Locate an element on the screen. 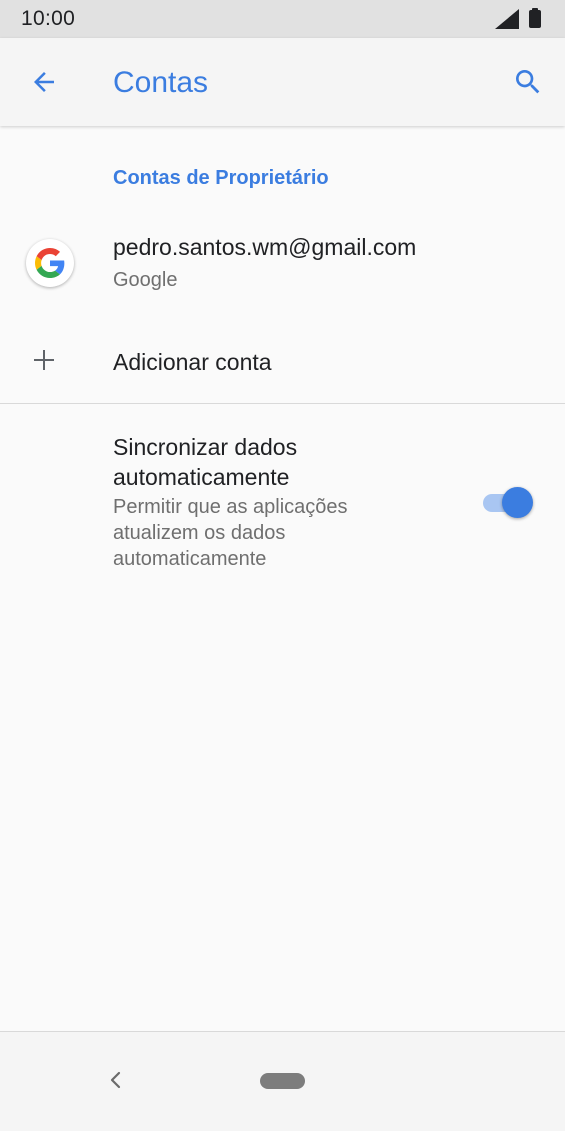 This screenshot has height=1131, width=565. back-button is located at coordinates (44, 82).